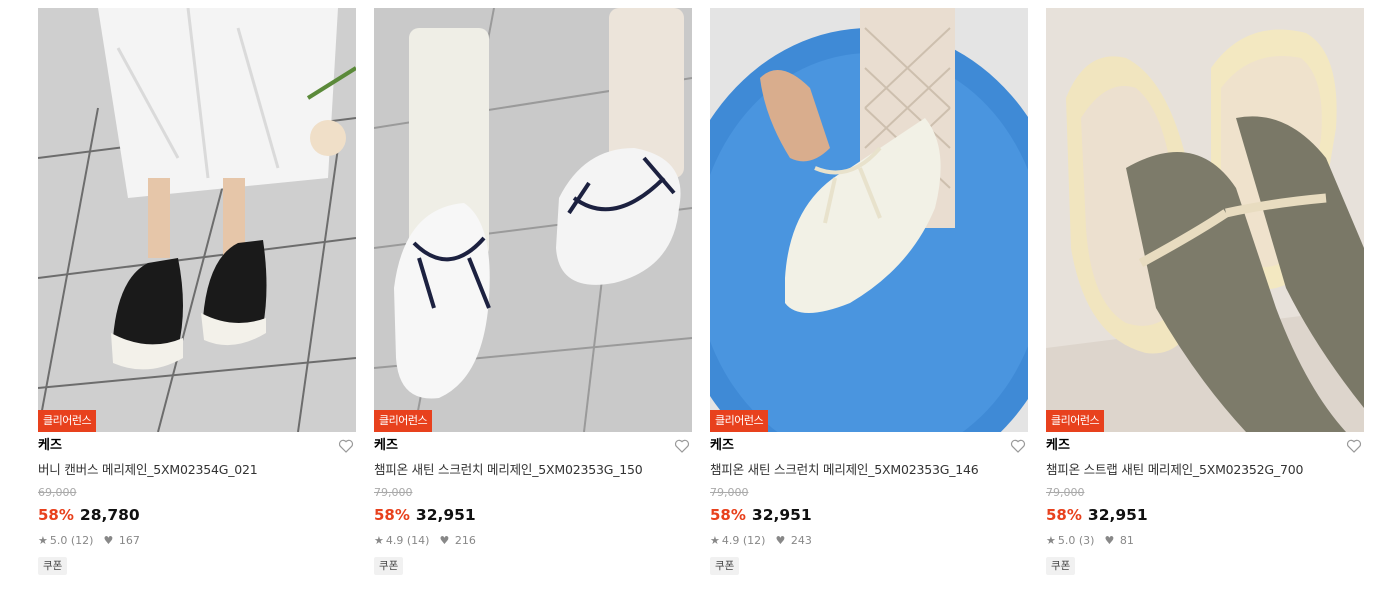  I want to click on likes: ♥ 81, so click(1118, 541).